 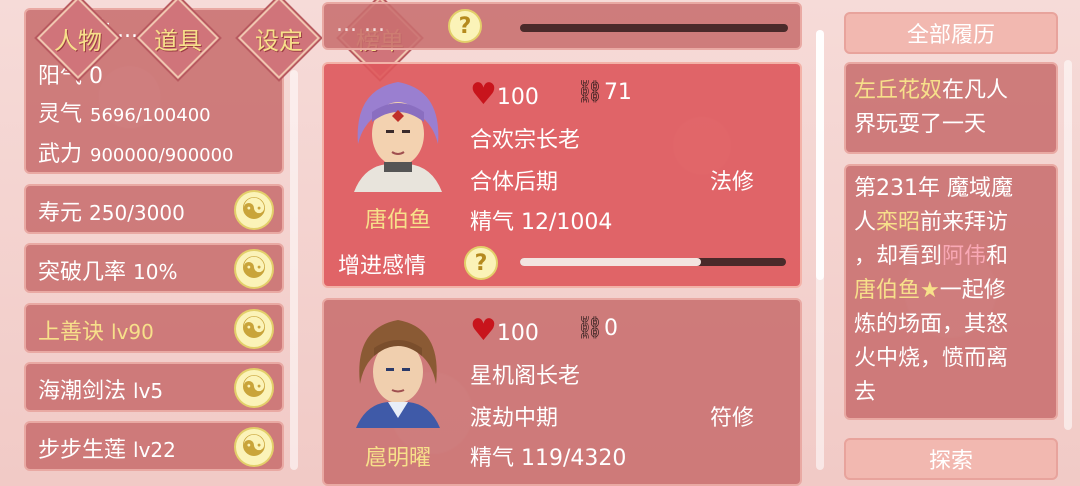 What do you see at coordinates (654, 28) in the screenshot?
I see `top-progress-bar` at bounding box center [654, 28].